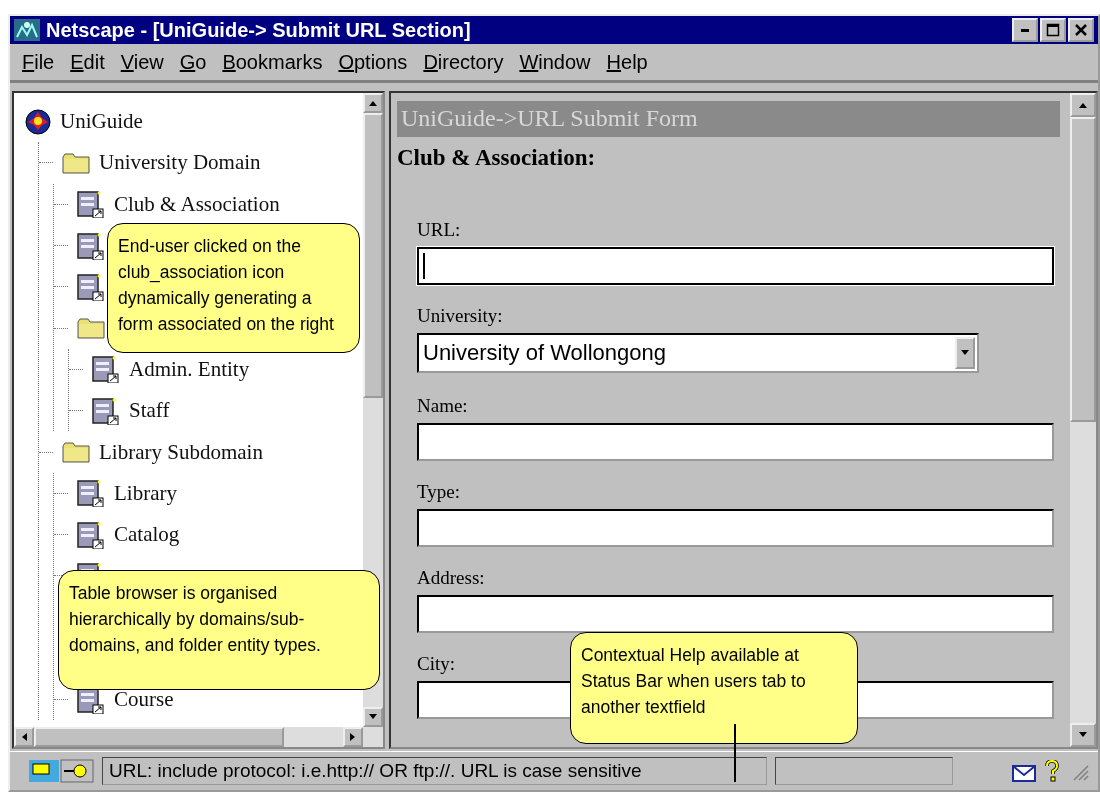  What do you see at coordinates (436, 664) in the screenshot?
I see `field-label: City:` at bounding box center [436, 664].